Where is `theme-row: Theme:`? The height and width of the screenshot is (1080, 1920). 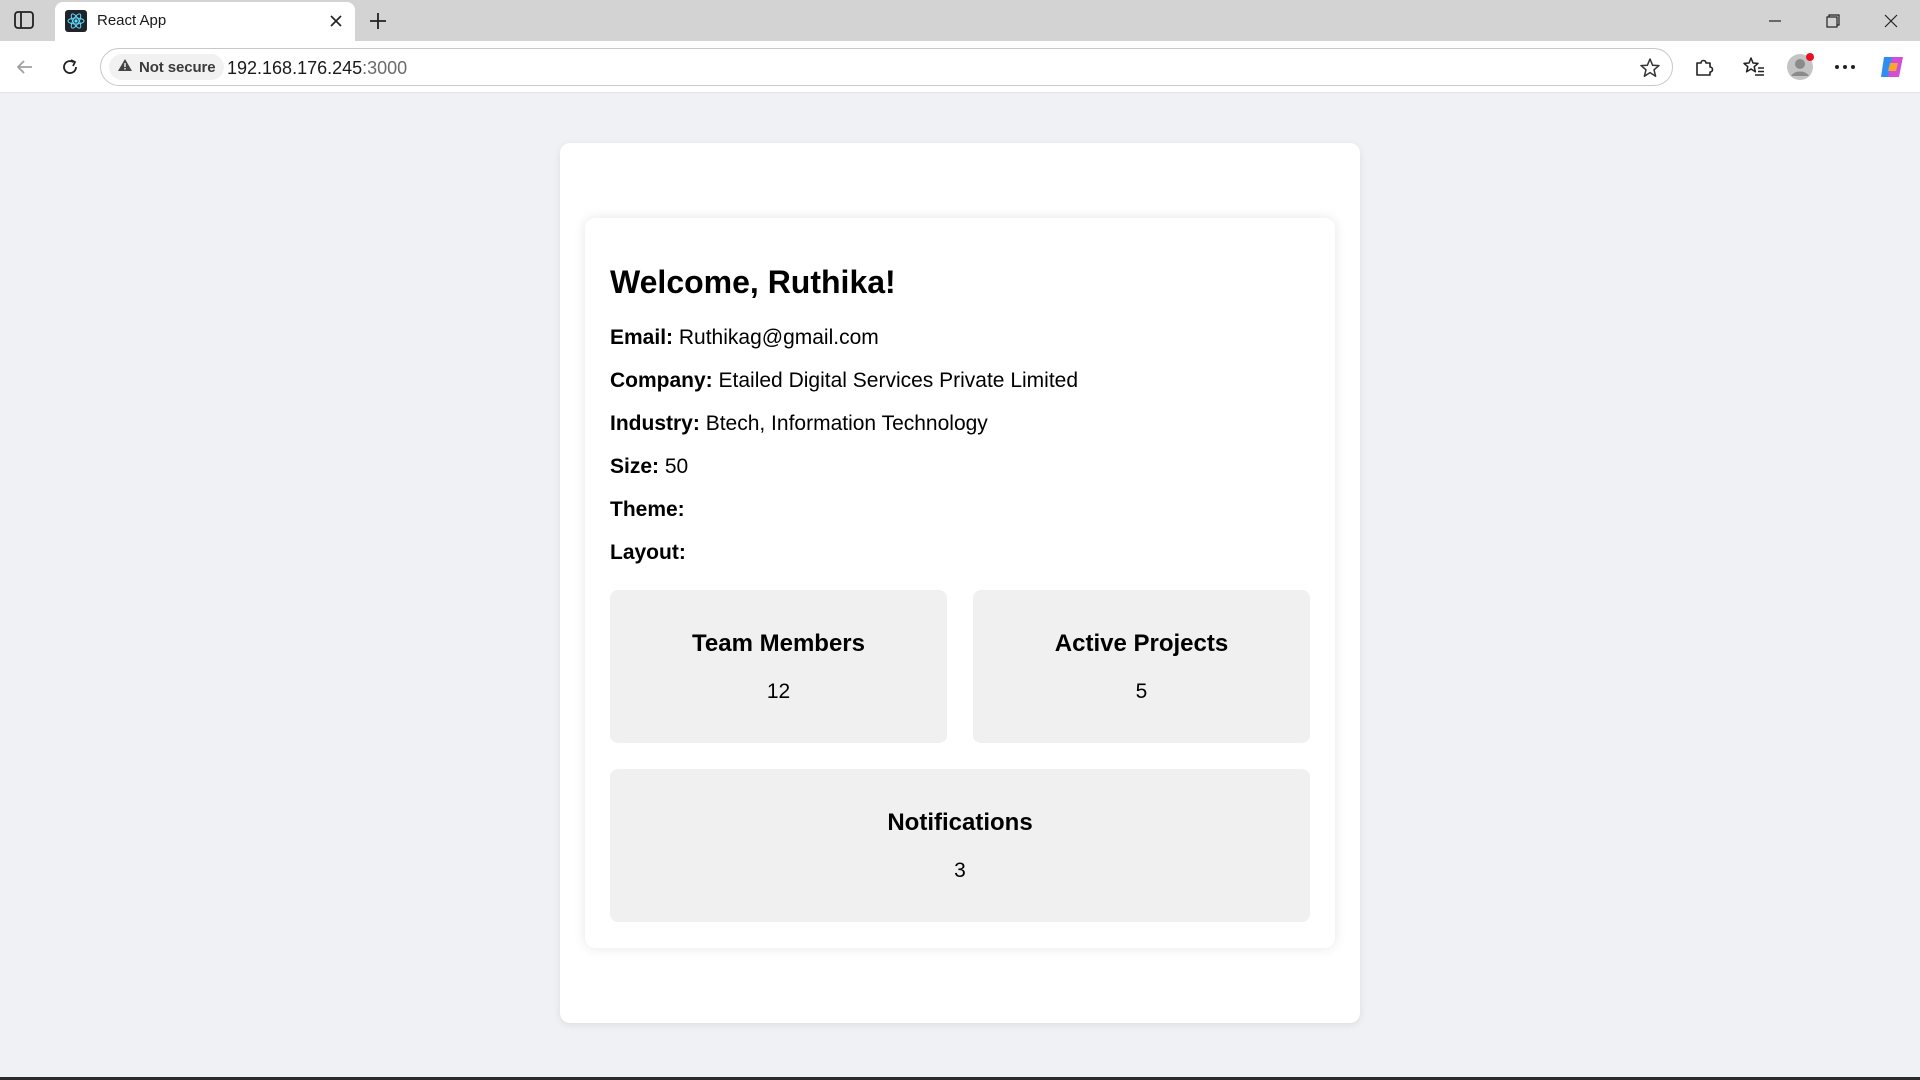
theme-row: Theme: is located at coordinates (647, 510).